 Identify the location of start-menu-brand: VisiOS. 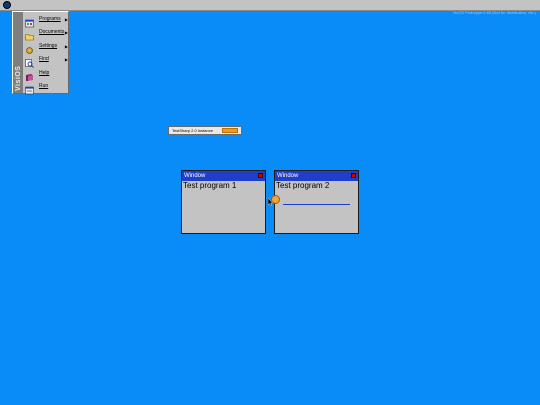
(18, 78).